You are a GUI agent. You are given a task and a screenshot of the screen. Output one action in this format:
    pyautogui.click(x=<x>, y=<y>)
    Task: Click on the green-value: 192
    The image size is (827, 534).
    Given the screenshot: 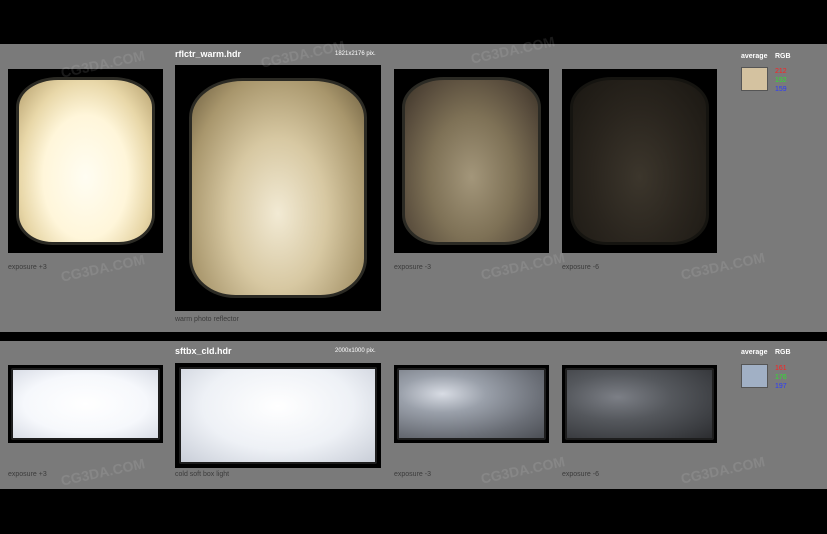 What is the action you would take?
    pyautogui.click(x=781, y=80)
    